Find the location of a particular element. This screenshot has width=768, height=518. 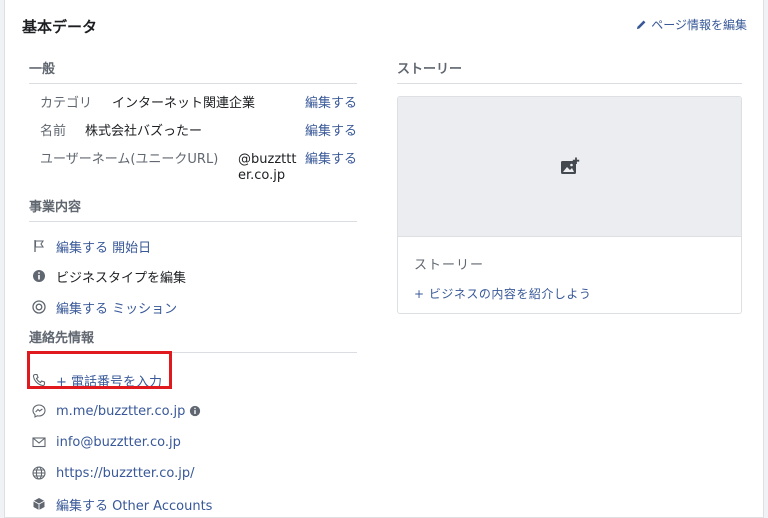

edit-username-button: 編集する is located at coordinates (331, 168).